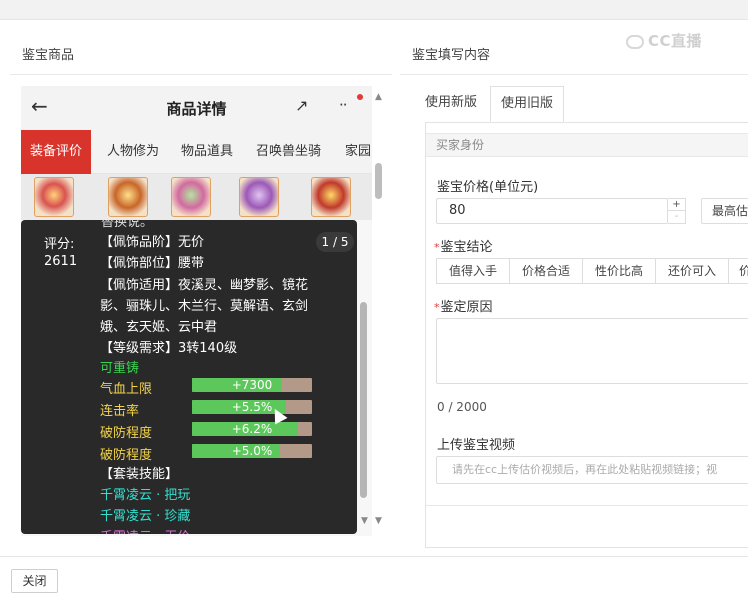  I want to click on set-skill: 千霄凌云 · 无价, so click(145, 530).